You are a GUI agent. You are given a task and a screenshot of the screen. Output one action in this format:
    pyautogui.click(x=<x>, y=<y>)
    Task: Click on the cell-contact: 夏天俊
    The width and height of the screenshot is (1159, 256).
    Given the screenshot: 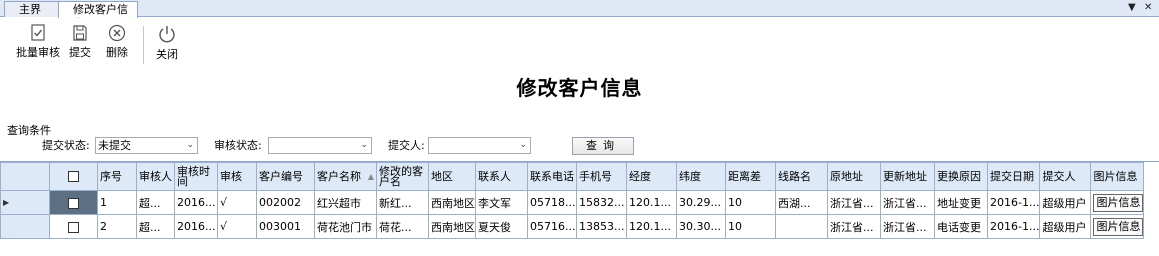 What is the action you would take?
    pyautogui.click(x=501, y=226)
    